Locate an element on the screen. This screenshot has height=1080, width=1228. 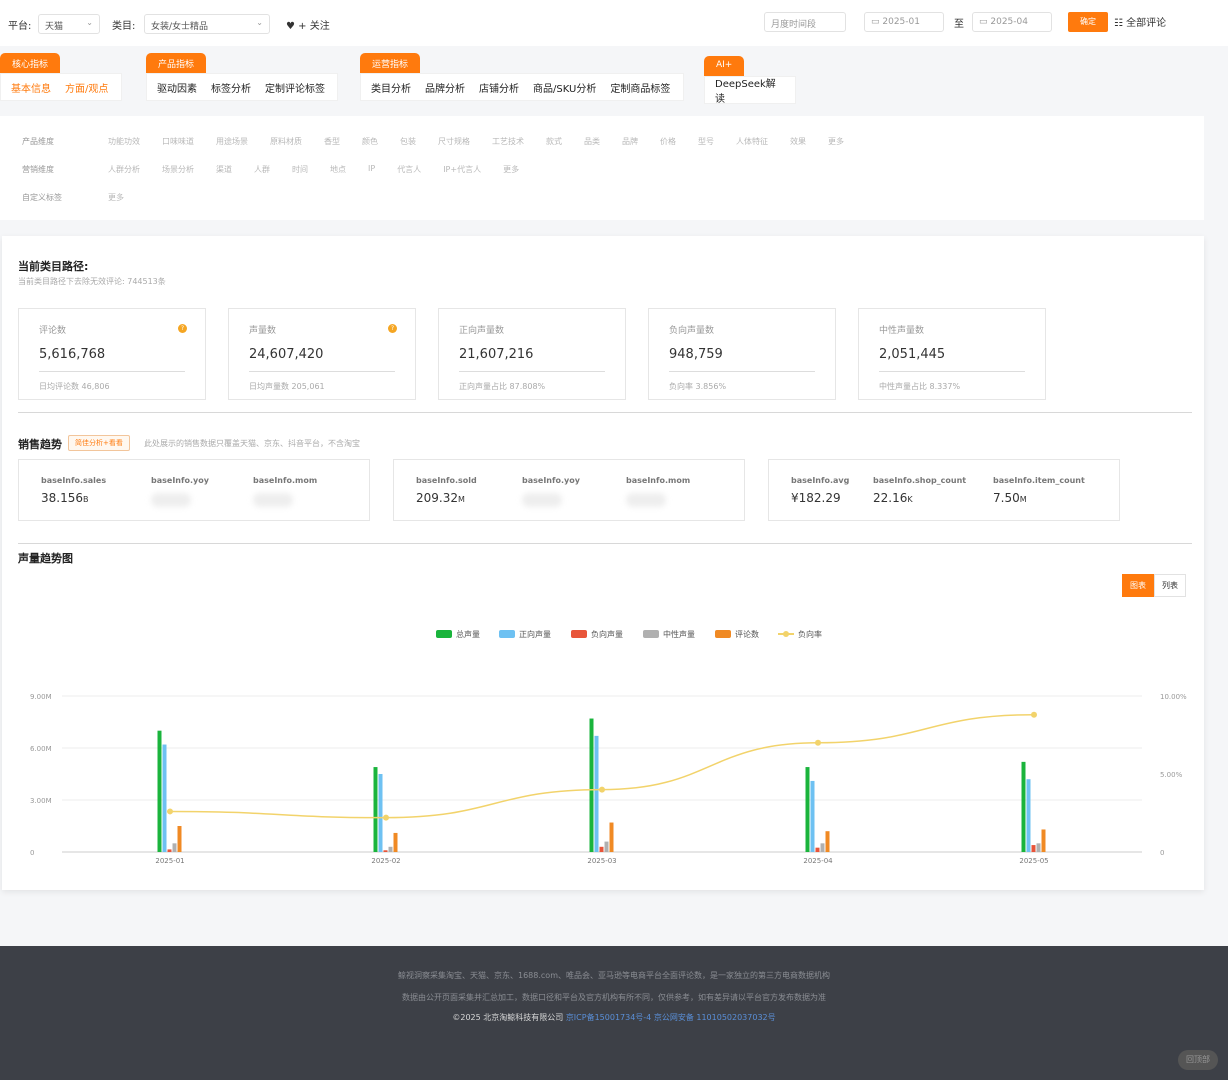
tag-item: IP+代言人 is located at coordinates (462, 169).